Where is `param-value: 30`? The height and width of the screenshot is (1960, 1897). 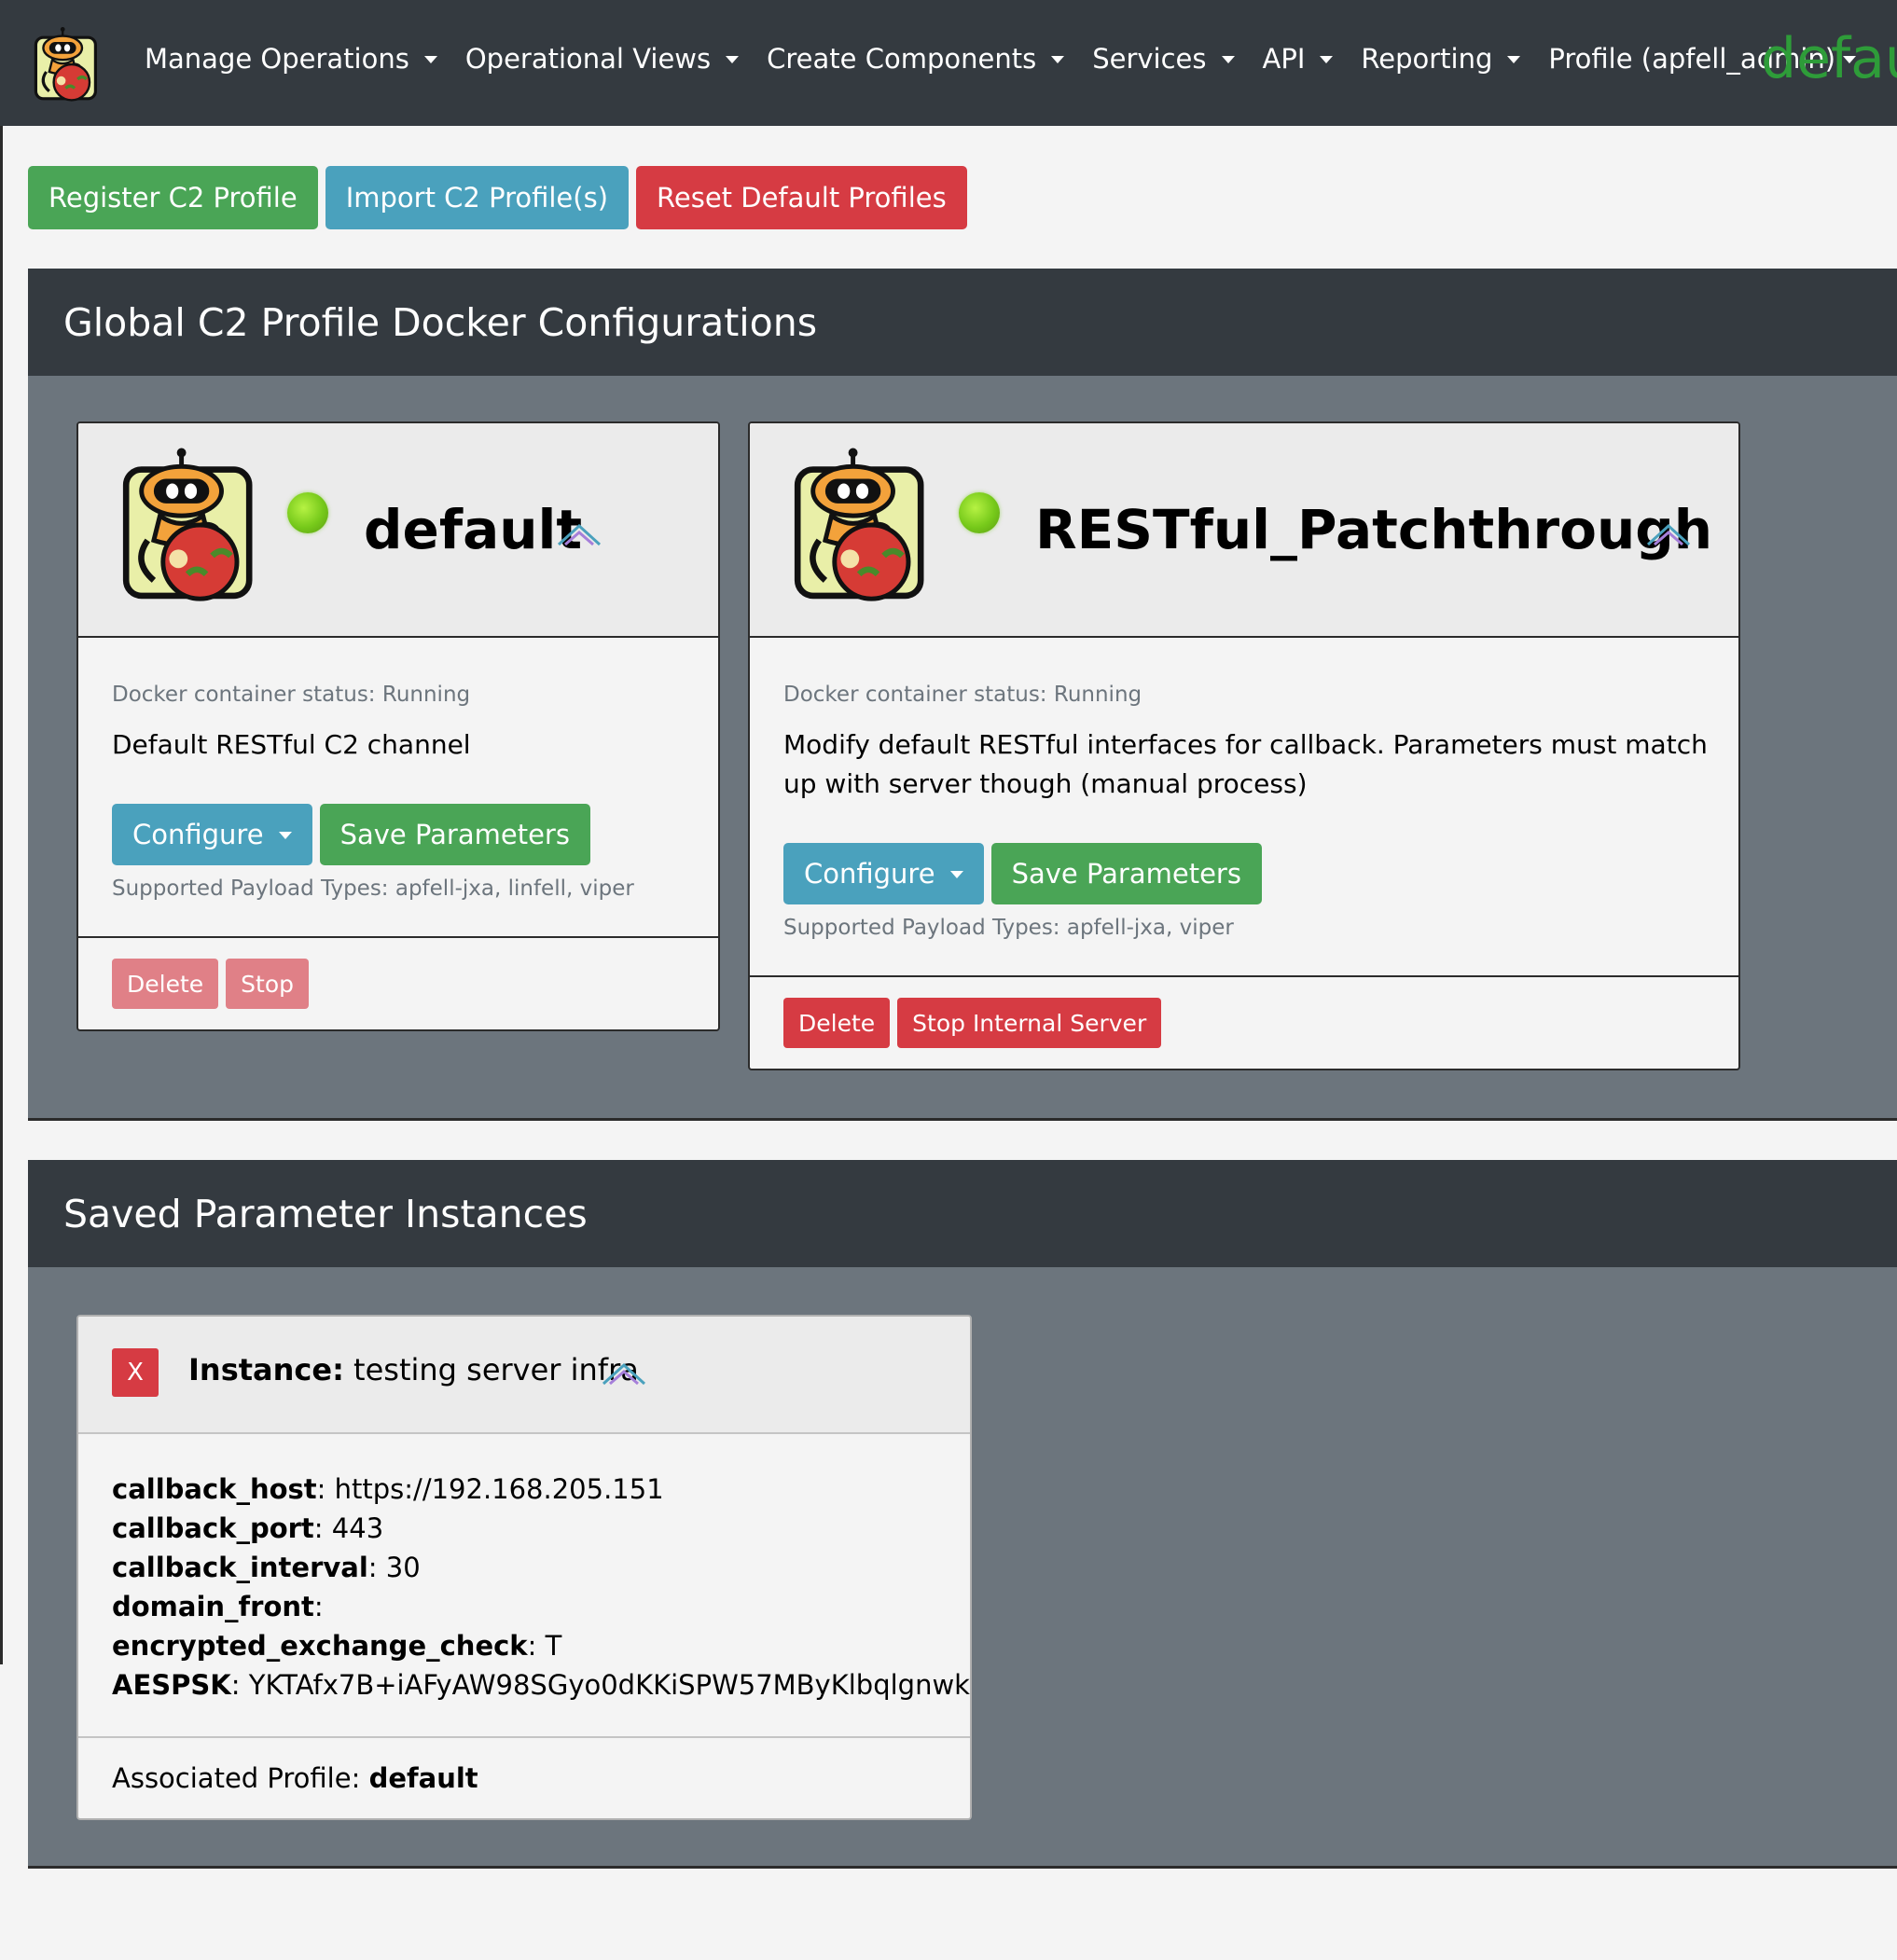 param-value: 30 is located at coordinates (403, 1568).